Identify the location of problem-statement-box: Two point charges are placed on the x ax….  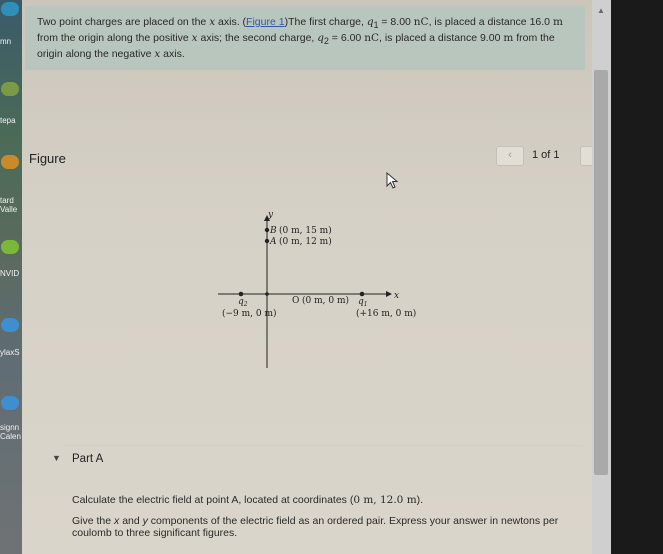
(305, 38).